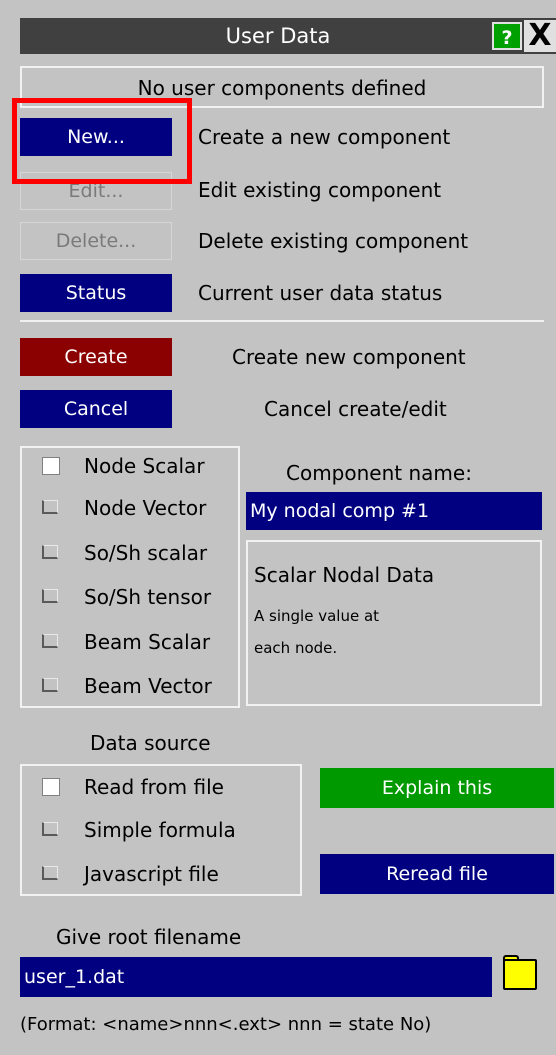  Describe the element at coordinates (96, 409) in the screenshot. I see `cancel-button: Cancel` at that location.